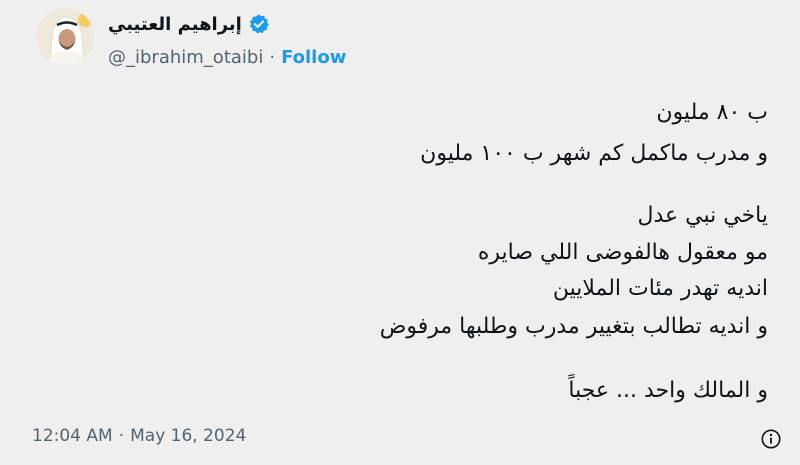 This screenshot has width=800, height=465. I want to click on author-handle: @_ibrahim_otaibi, so click(185, 57).